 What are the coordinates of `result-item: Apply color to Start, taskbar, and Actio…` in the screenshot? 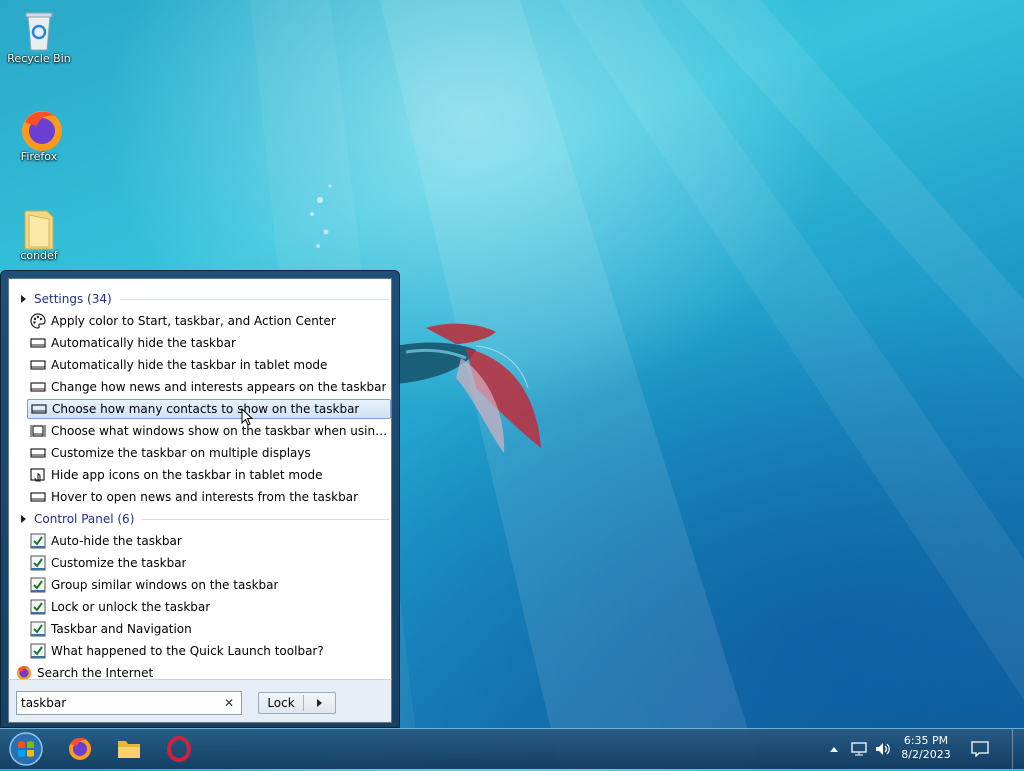 It's located at (209, 321).